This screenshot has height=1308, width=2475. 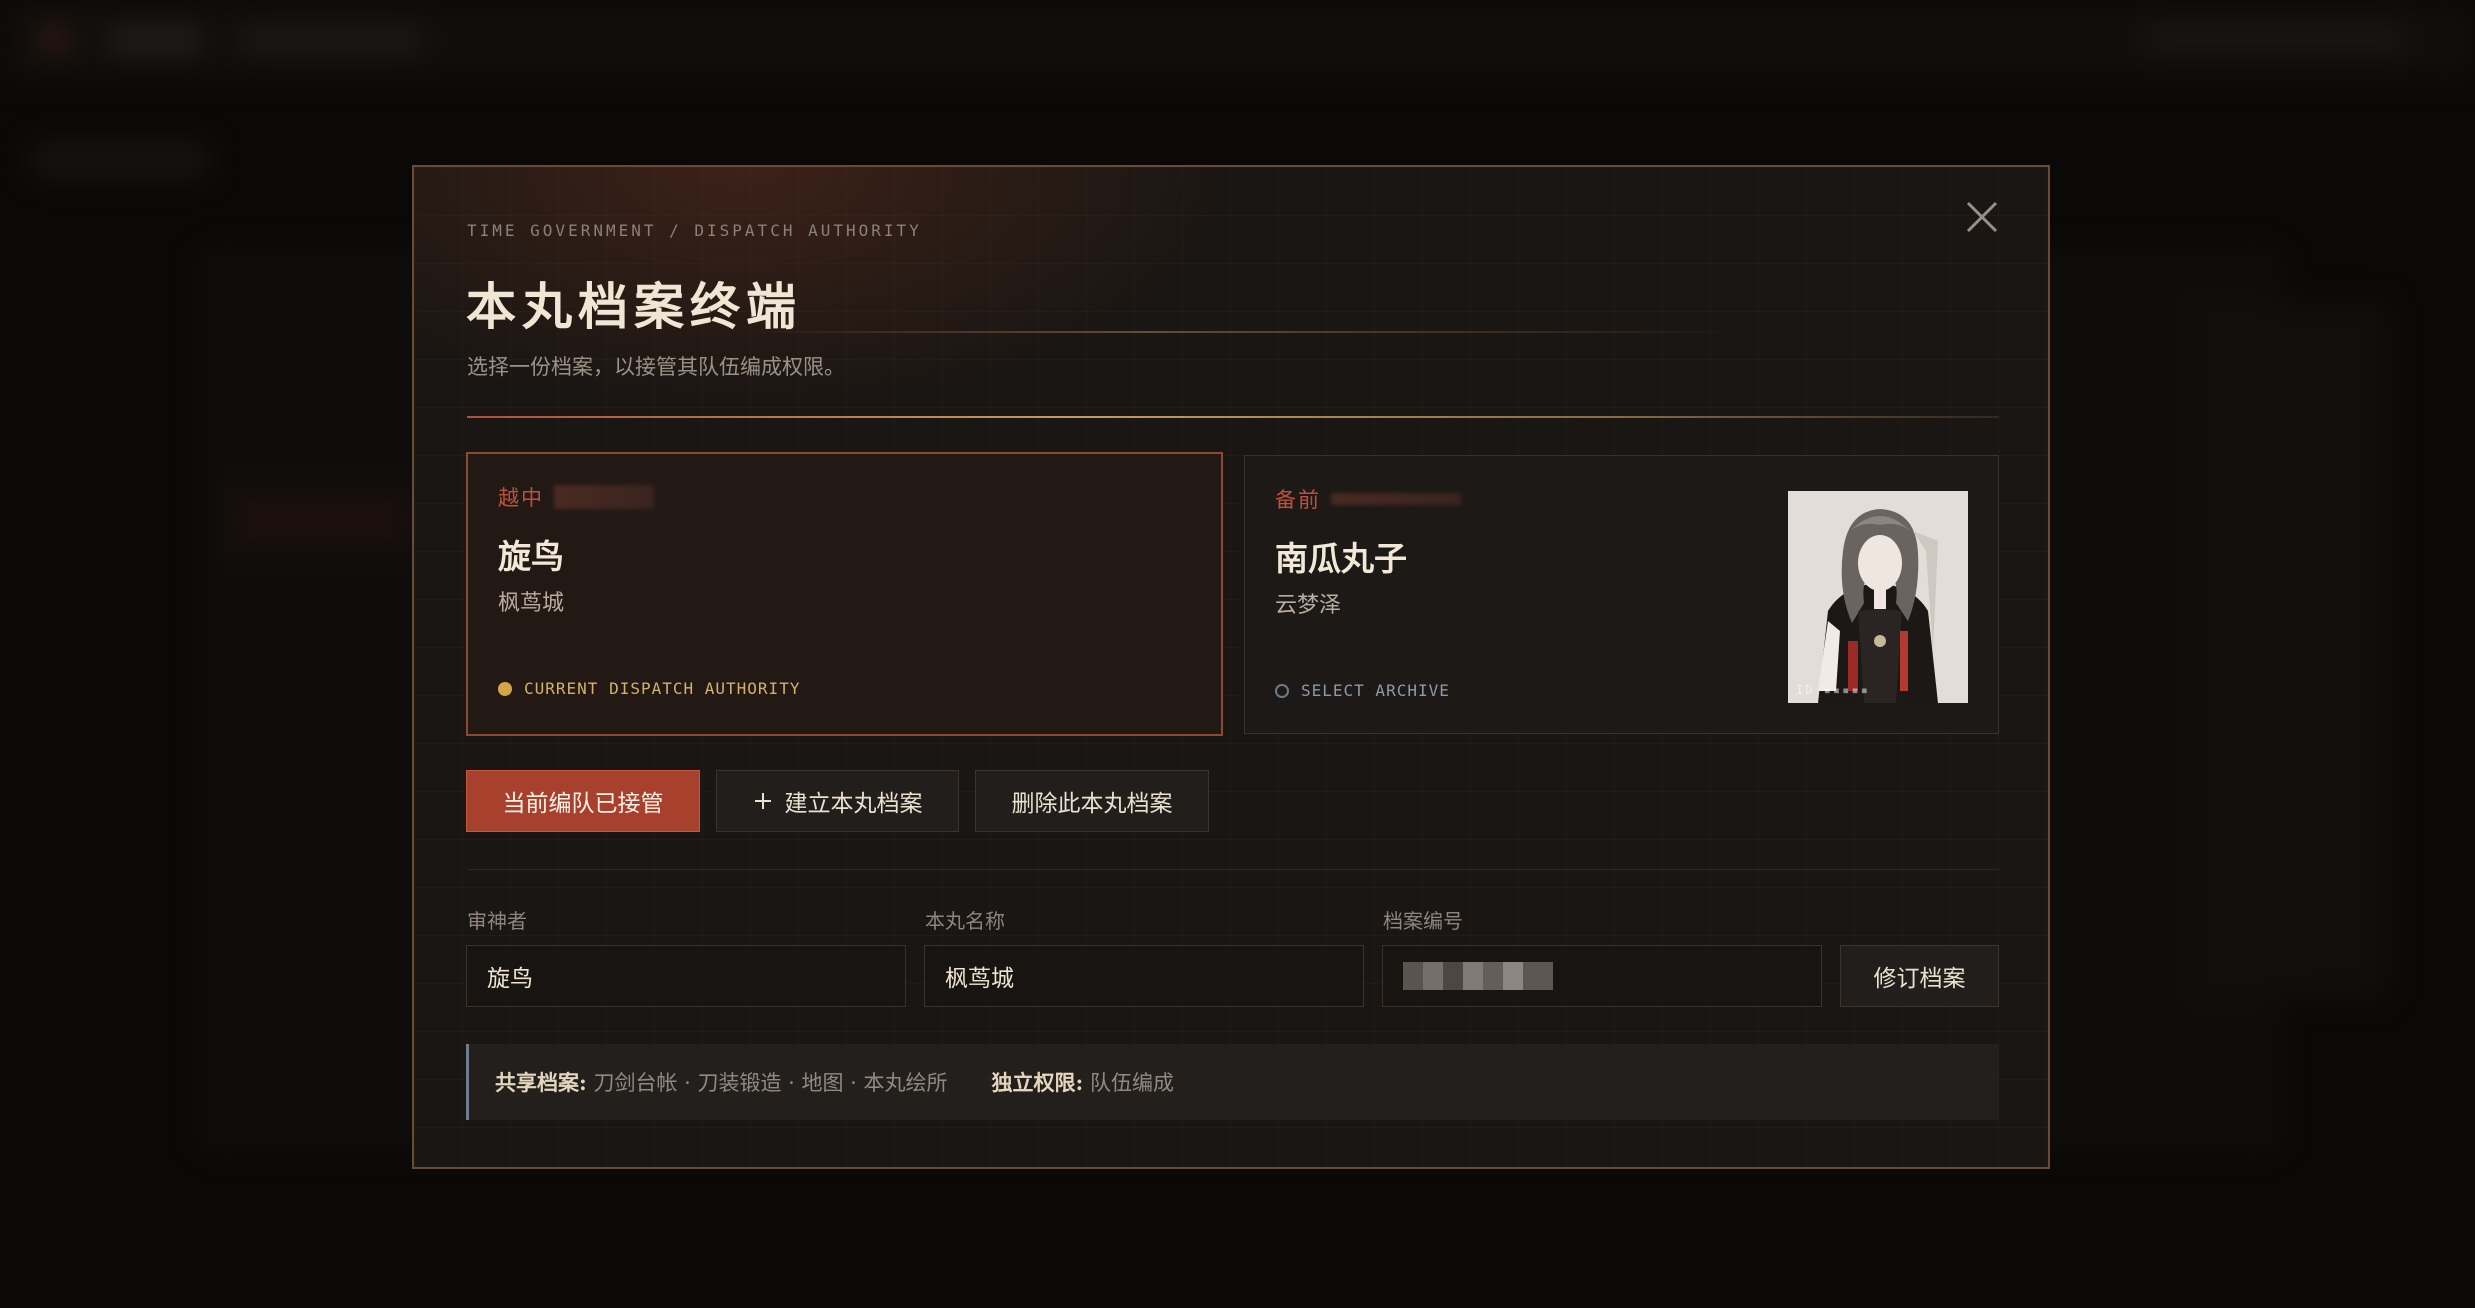 I want to click on close-button, so click(x=1982, y=217).